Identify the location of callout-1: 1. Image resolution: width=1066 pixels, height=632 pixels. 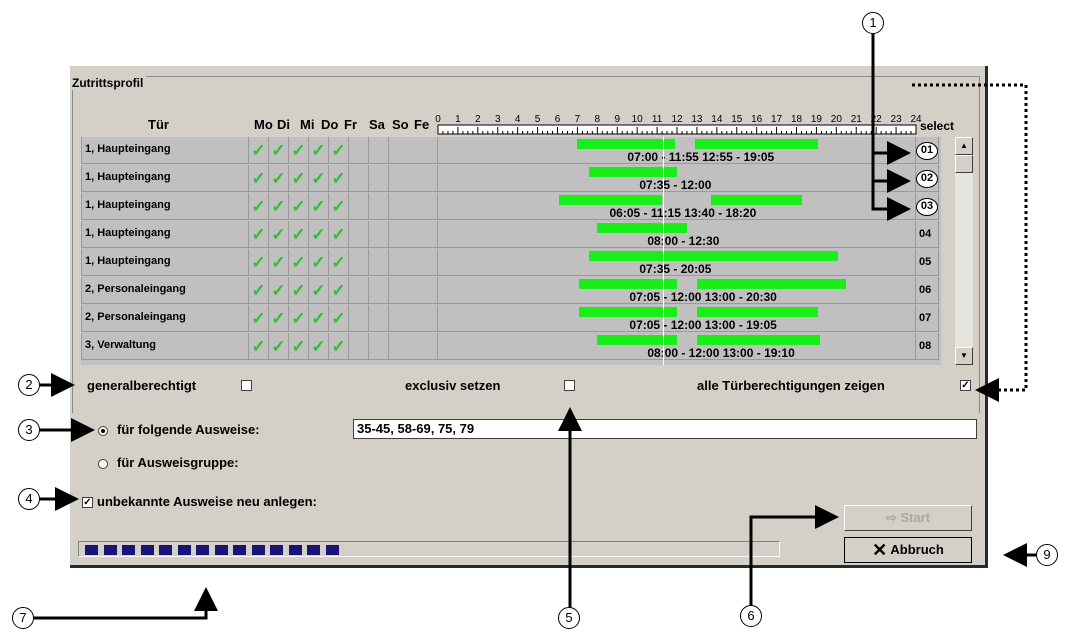
(873, 23).